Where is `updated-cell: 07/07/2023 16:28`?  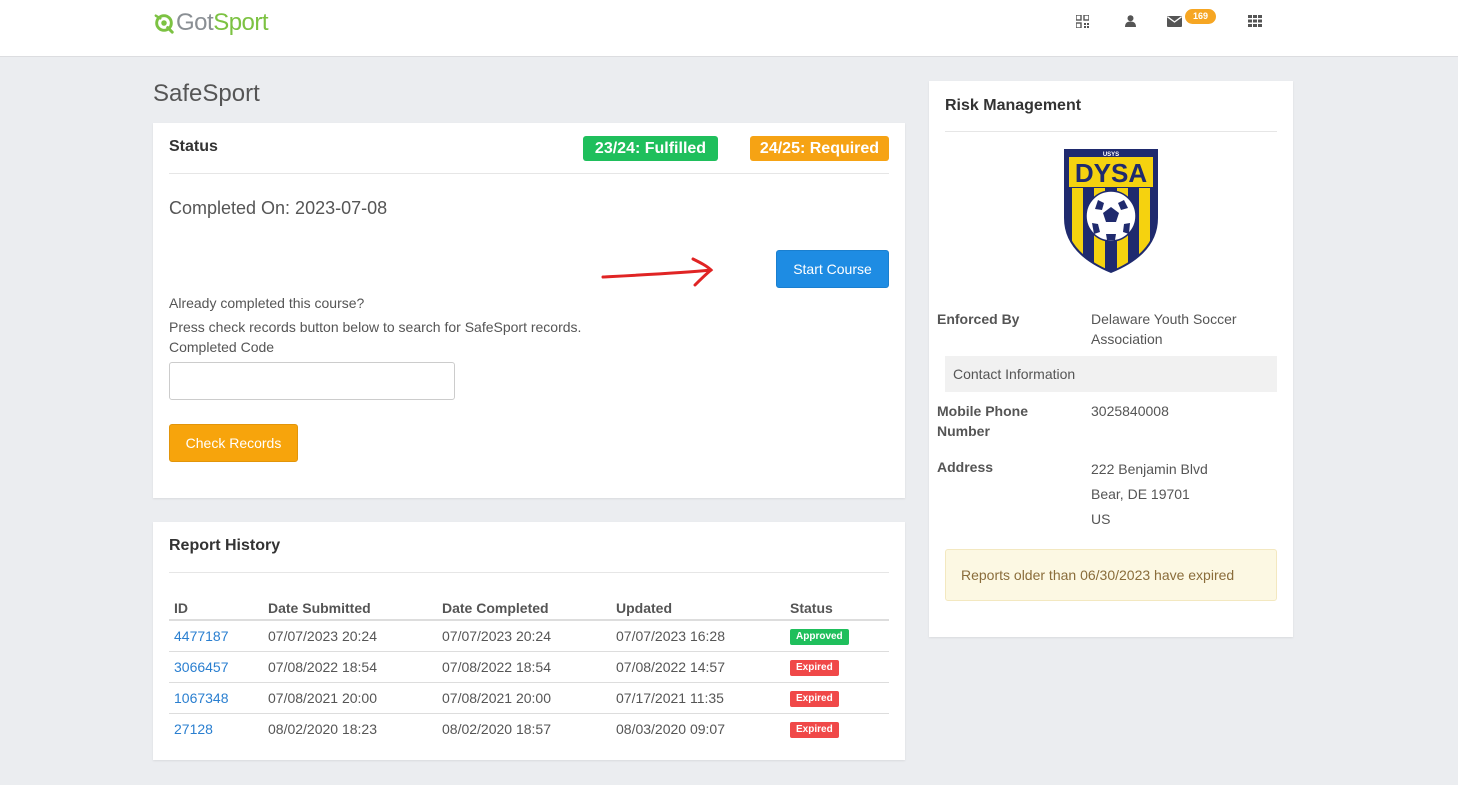 updated-cell: 07/07/2023 16:28 is located at coordinates (698, 636).